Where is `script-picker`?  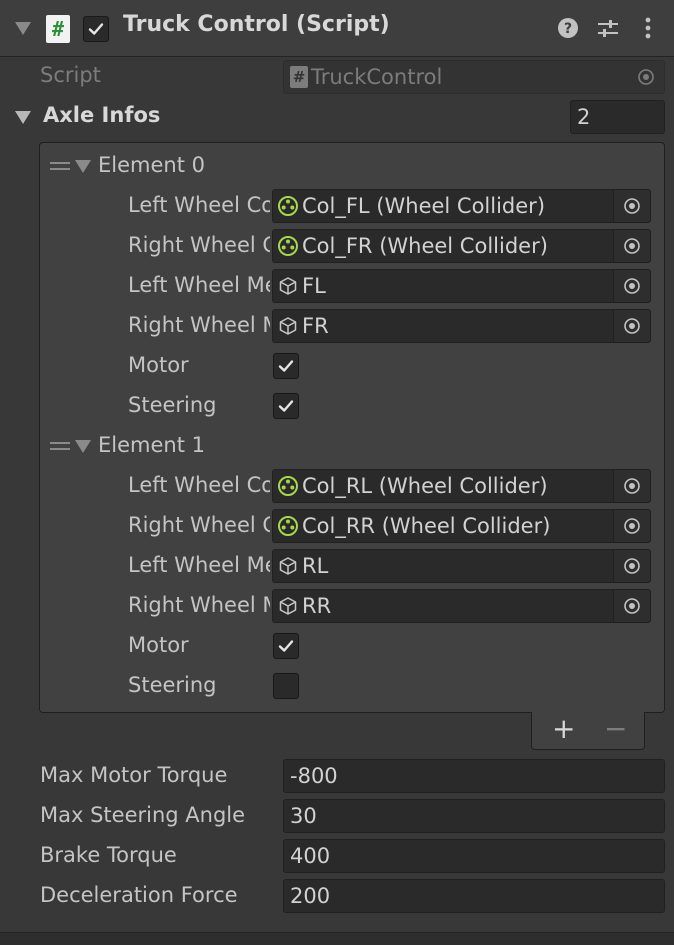
script-picker is located at coordinates (646, 77).